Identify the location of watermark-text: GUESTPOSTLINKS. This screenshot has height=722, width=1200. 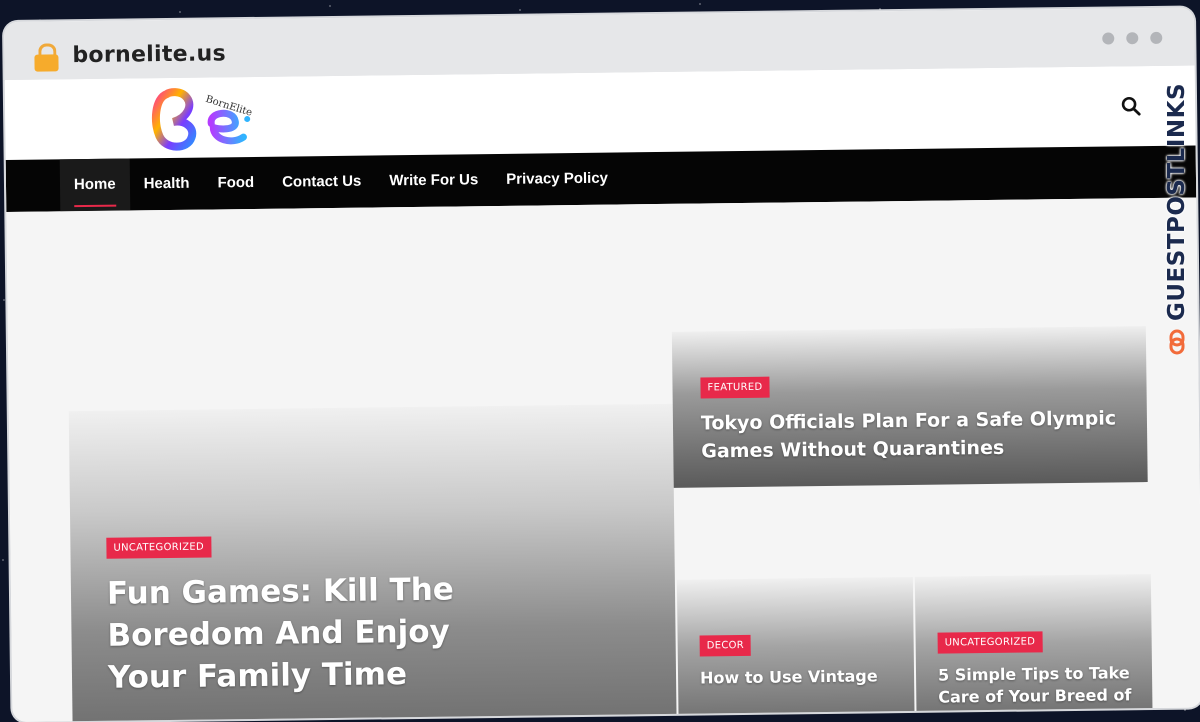
(1177, 202).